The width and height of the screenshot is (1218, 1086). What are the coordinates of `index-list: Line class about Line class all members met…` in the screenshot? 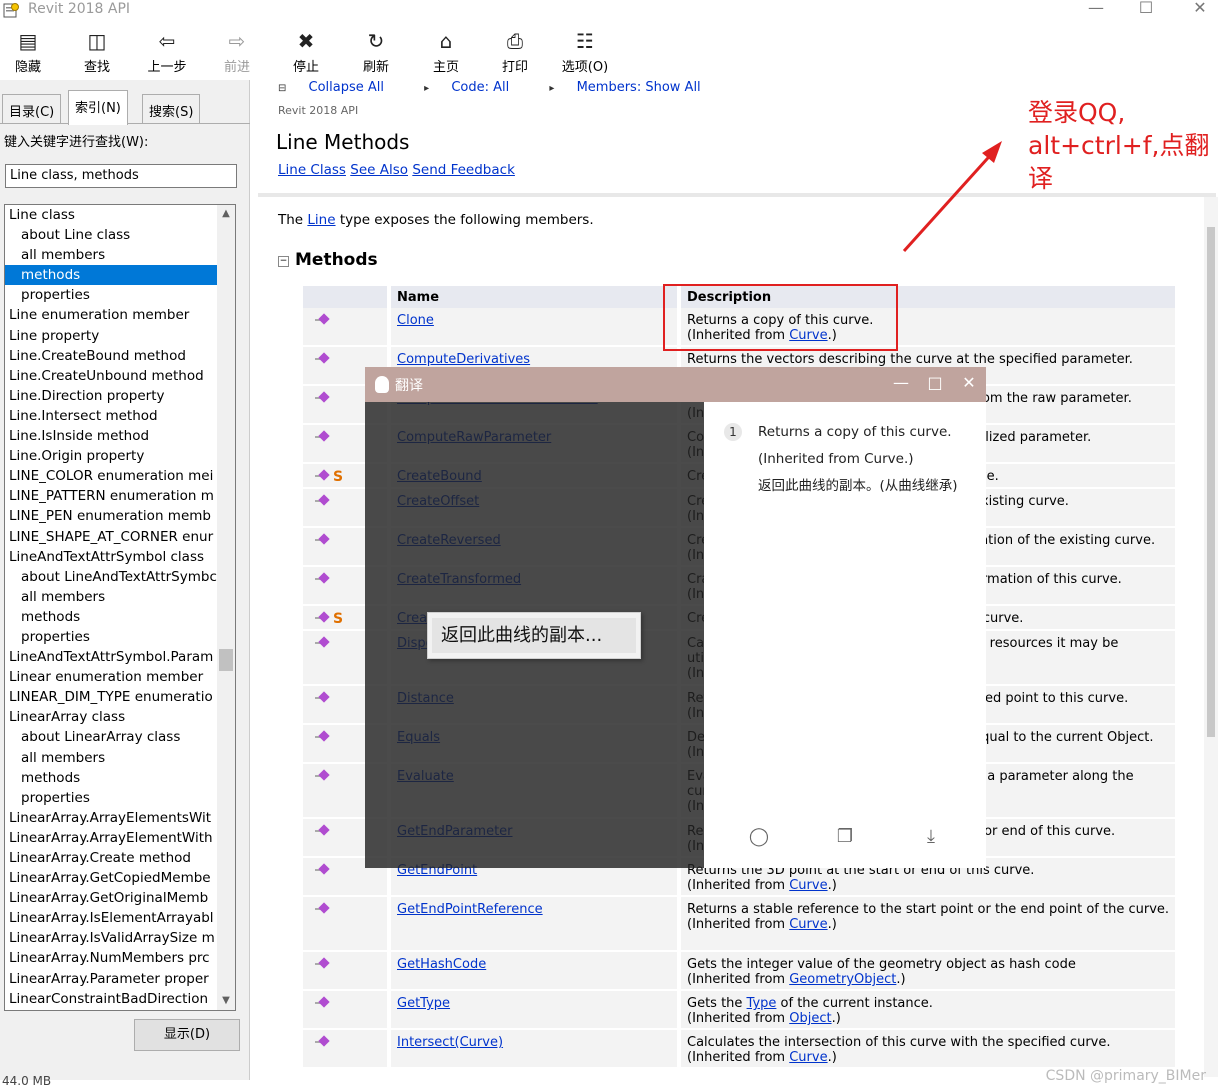 It's located at (120, 607).